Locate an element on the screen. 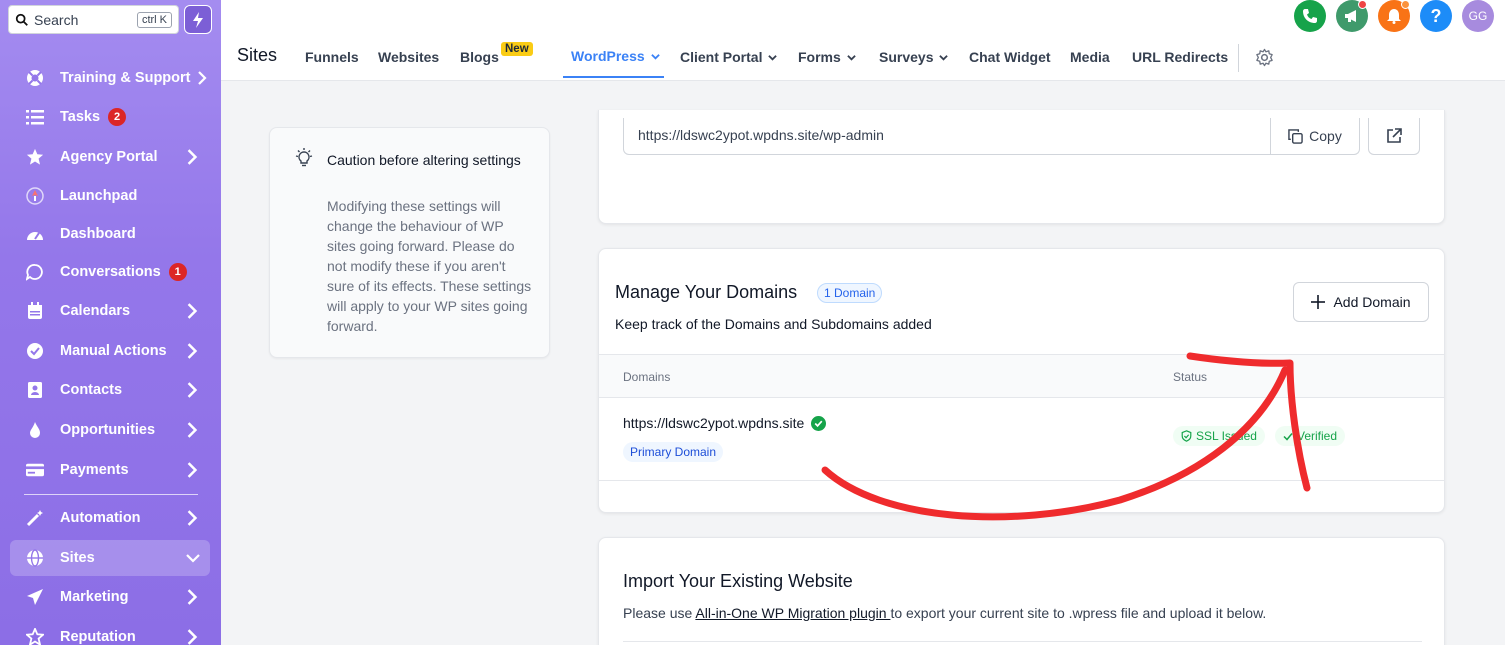 Image resolution: width=1505 pixels, height=645 pixels. sidebar-item-label: Training & Support is located at coordinates (125, 78).